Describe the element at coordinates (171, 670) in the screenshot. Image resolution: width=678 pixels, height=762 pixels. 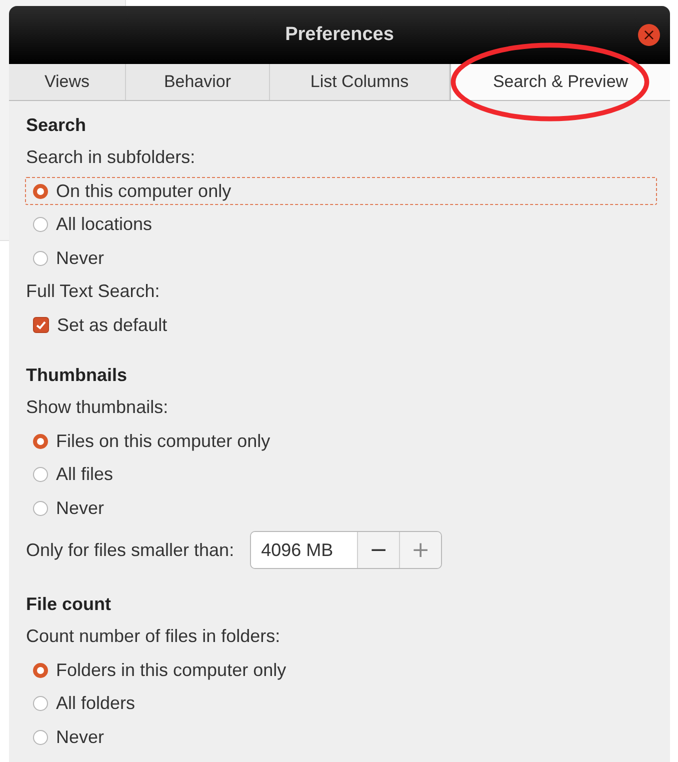
I see `option-label: Folders in this computer only` at that location.